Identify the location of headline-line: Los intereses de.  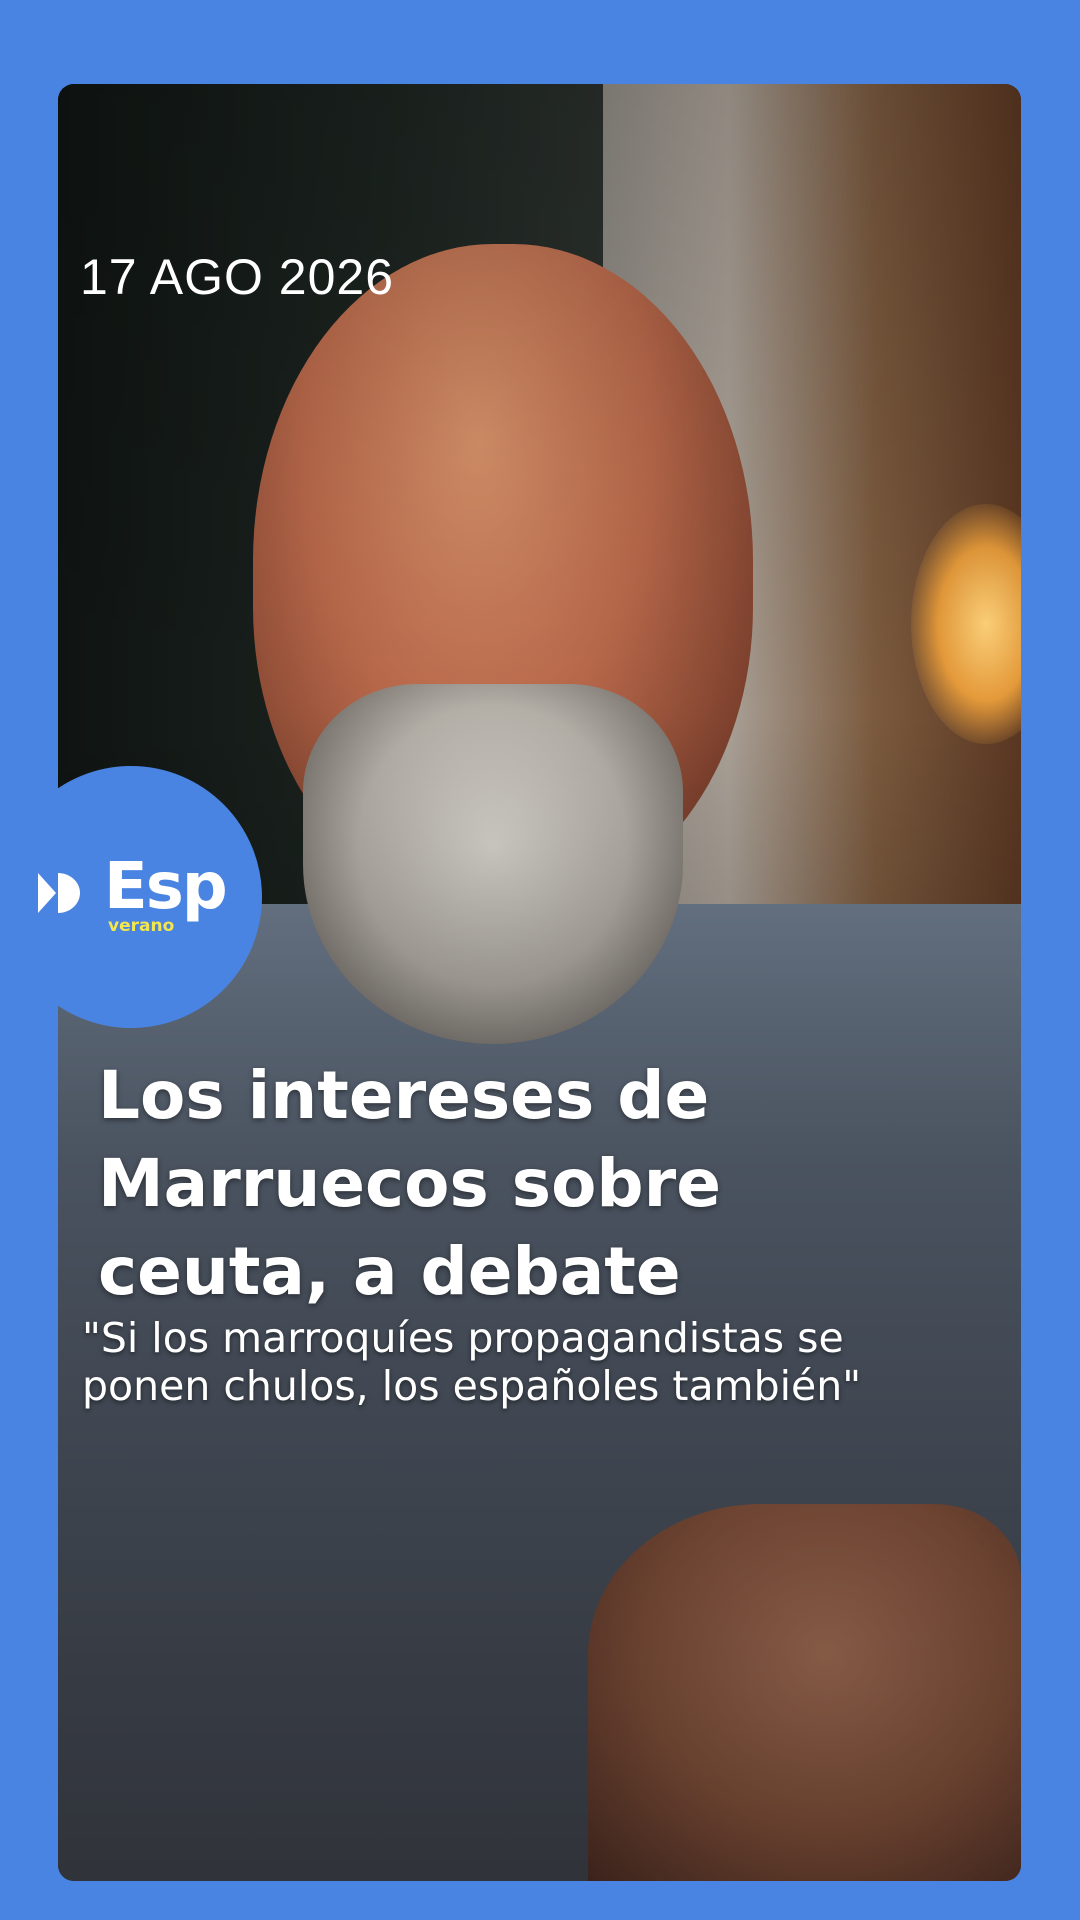
(404, 1095).